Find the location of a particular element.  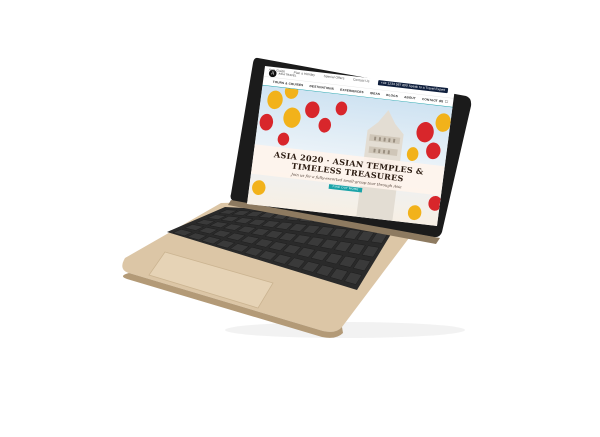

user-icon: ○ is located at coordinates (440, 100).